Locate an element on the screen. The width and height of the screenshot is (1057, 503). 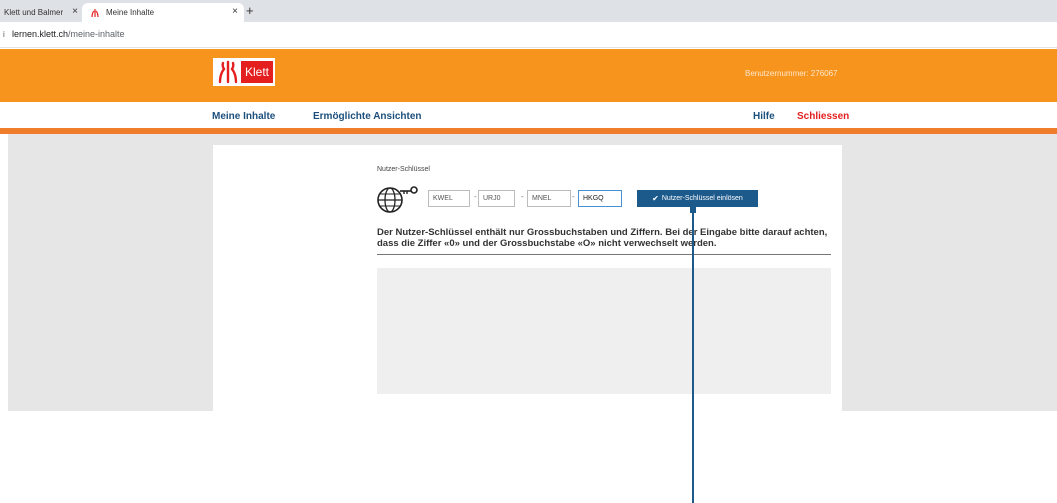
nav-ermoeglichte-ansichten: Ermöglichte Ansichten is located at coordinates (367, 116).